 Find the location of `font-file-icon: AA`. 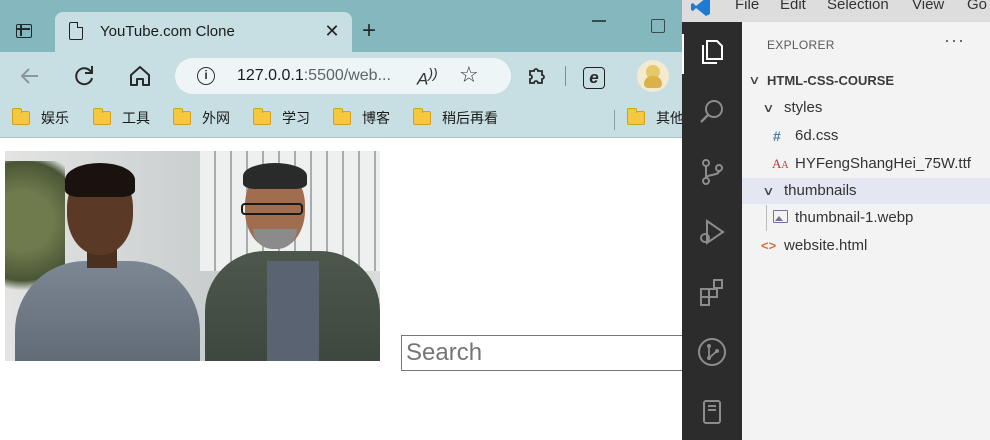

font-file-icon: AA is located at coordinates (780, 163).